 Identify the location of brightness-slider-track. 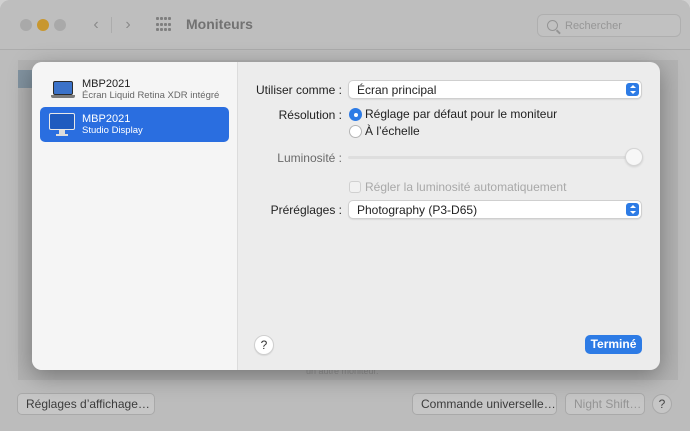
(491, 157).